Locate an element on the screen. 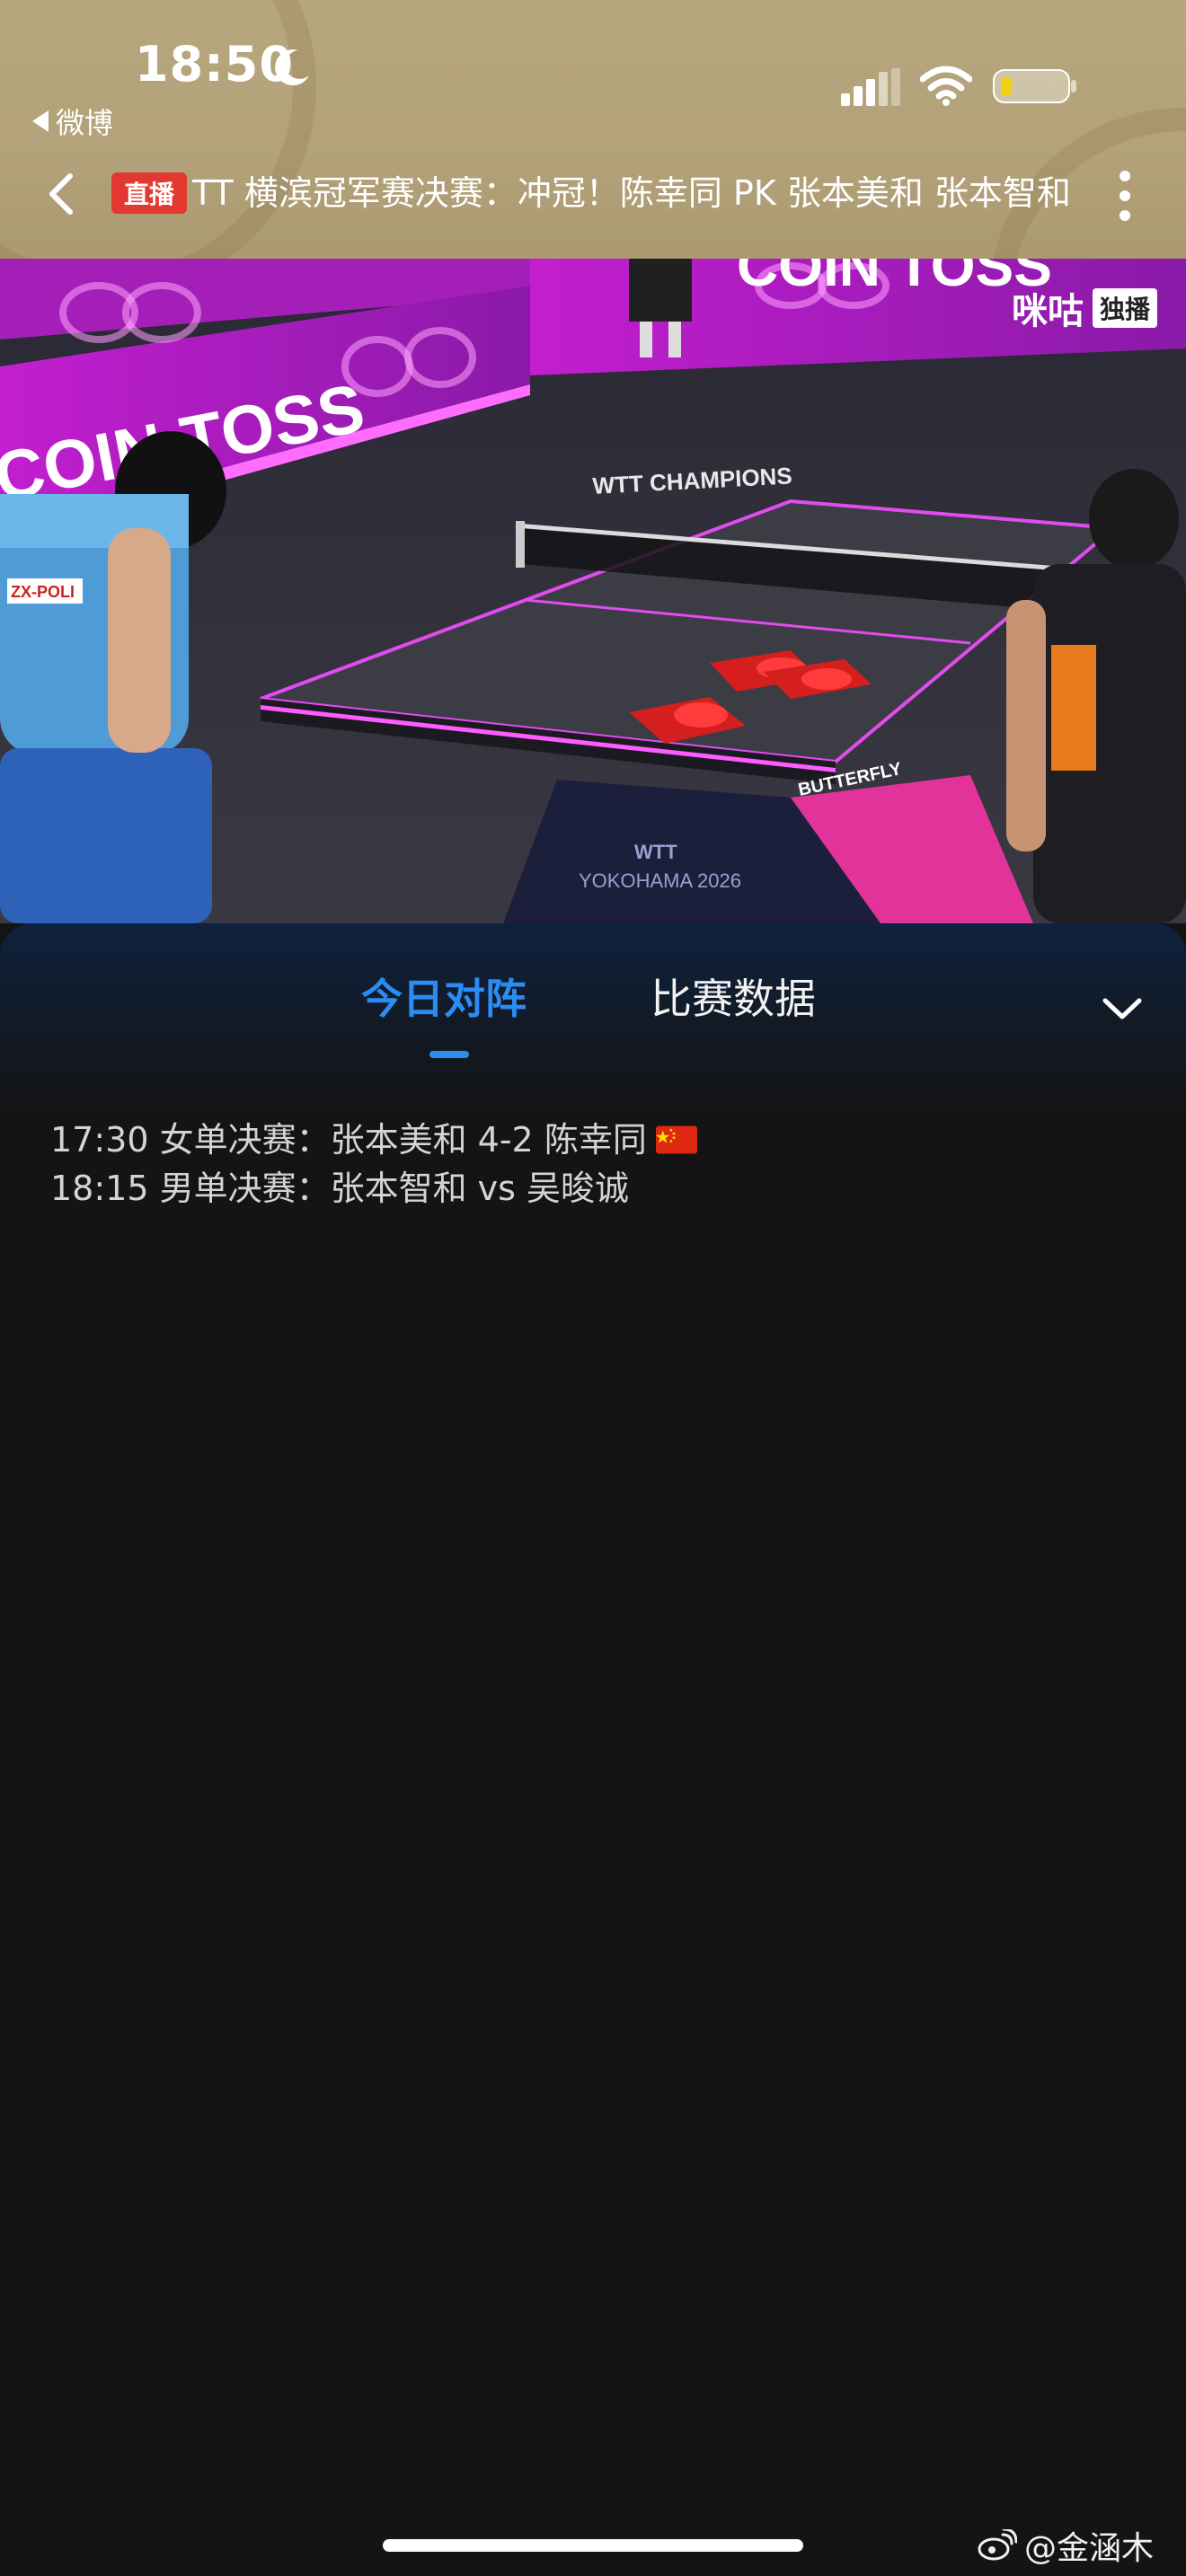  banner-text-back: COIN TOSS is located at coordinates (894, 278).